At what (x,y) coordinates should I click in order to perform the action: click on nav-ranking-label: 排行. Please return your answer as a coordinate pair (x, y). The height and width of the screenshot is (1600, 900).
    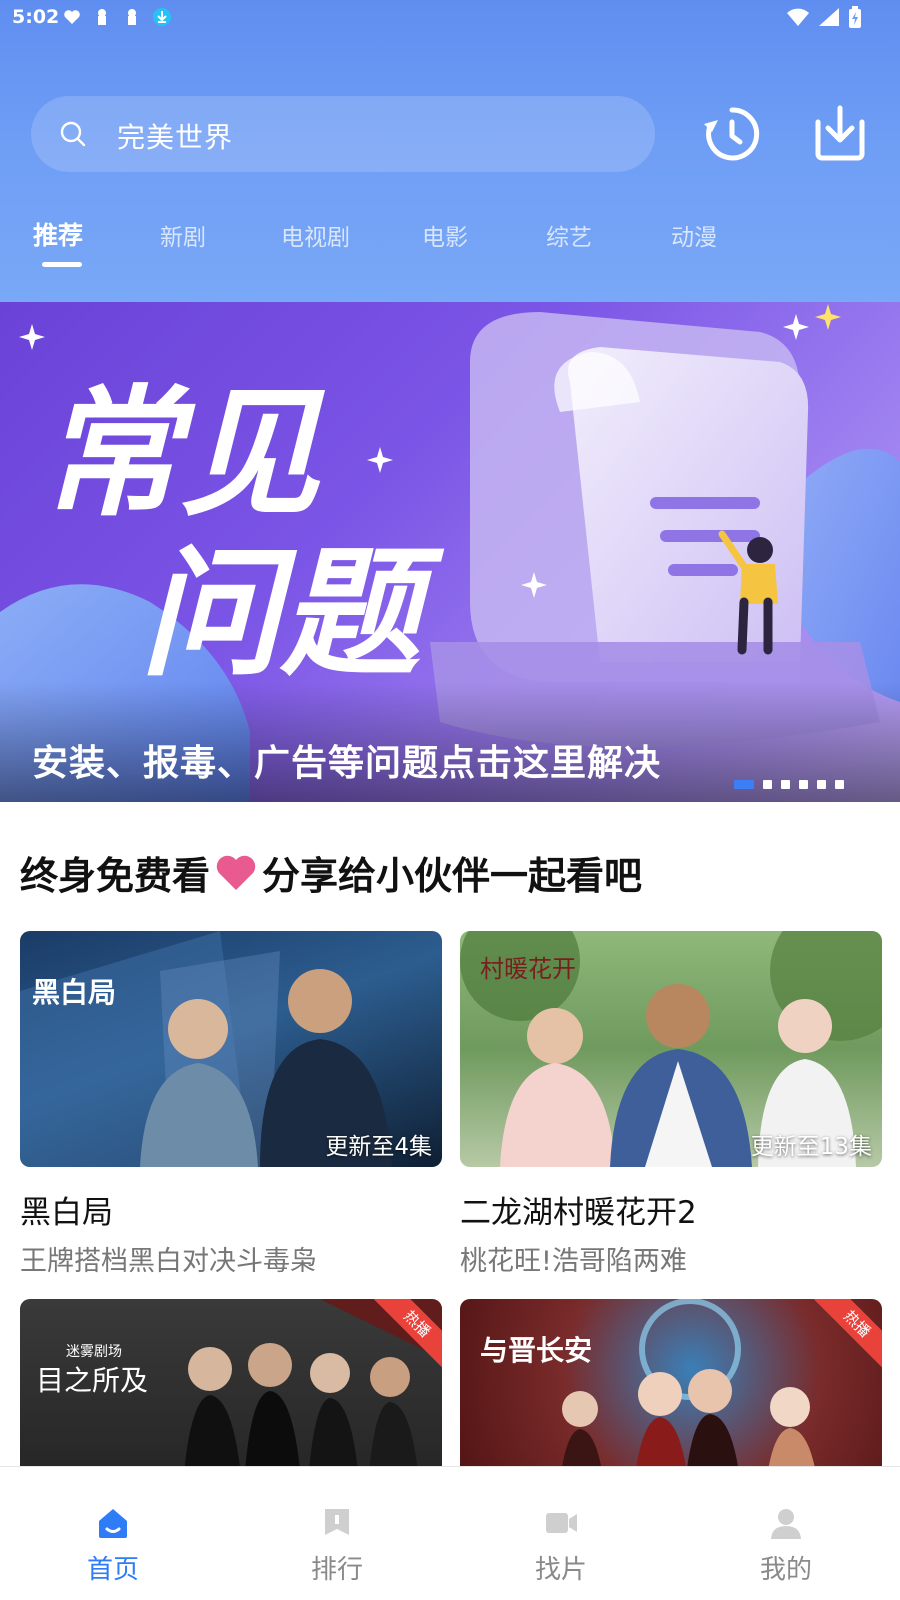
    Looking at the image, I should click on (336, 1570).